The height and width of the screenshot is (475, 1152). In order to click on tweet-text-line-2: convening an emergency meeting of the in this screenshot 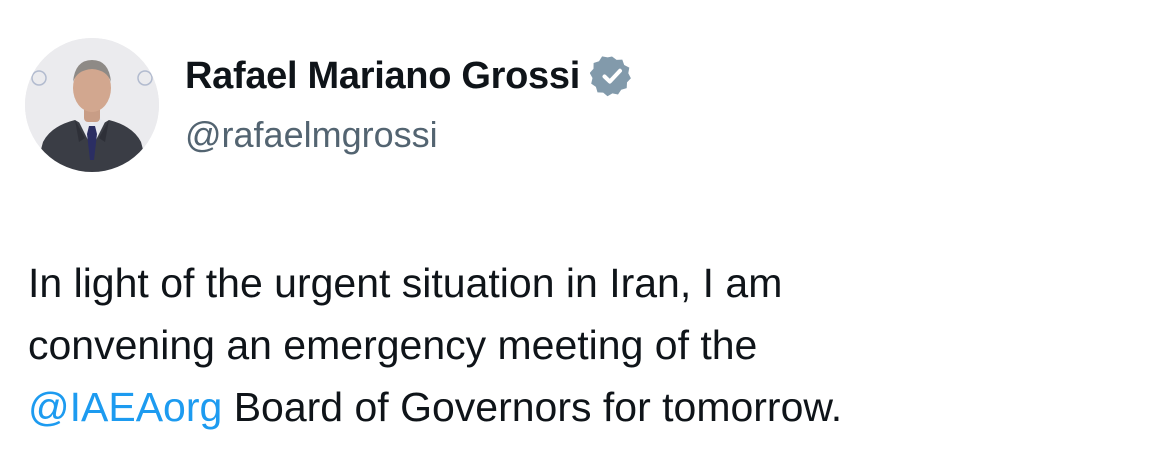, I will do `click(393, 345)`.